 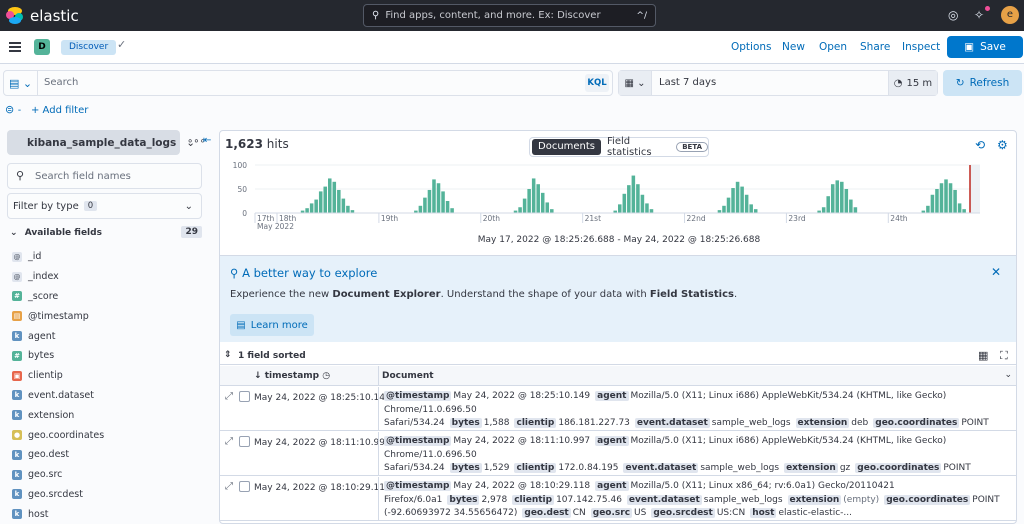 What do you see at coordinates (58, 475) in the screenshot?
I see `field-item: k geo.src` at bounding box center [58, 475].